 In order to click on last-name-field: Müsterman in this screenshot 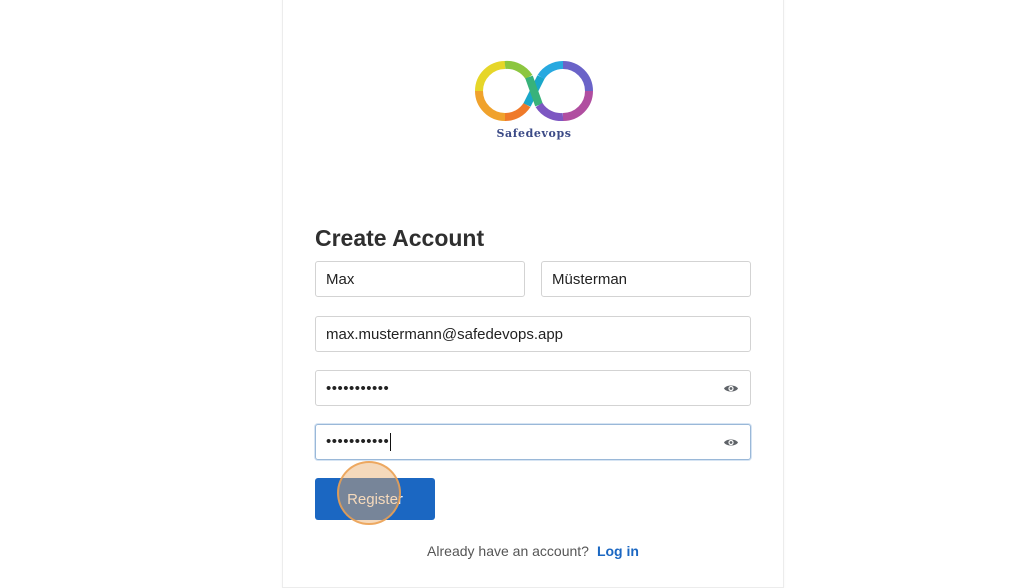, I will do `click(646, 279)`.